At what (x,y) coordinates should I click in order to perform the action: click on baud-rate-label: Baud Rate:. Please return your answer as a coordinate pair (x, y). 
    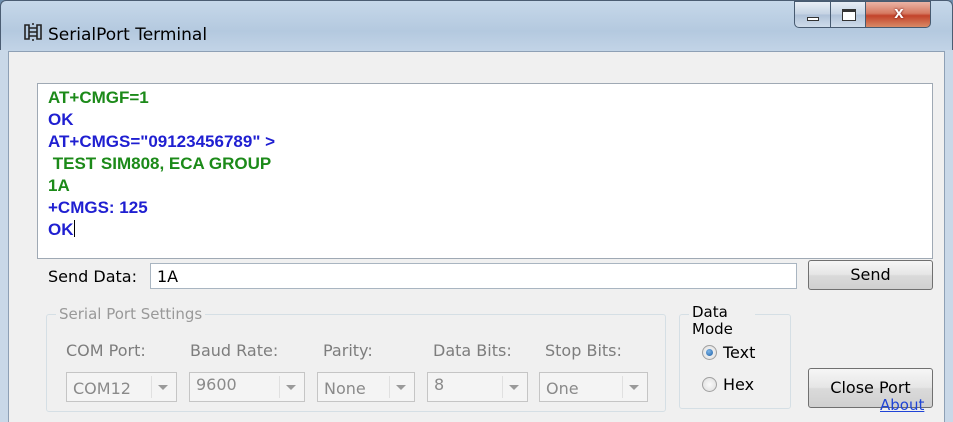
    Looking at the image, I should click on (234, 350).